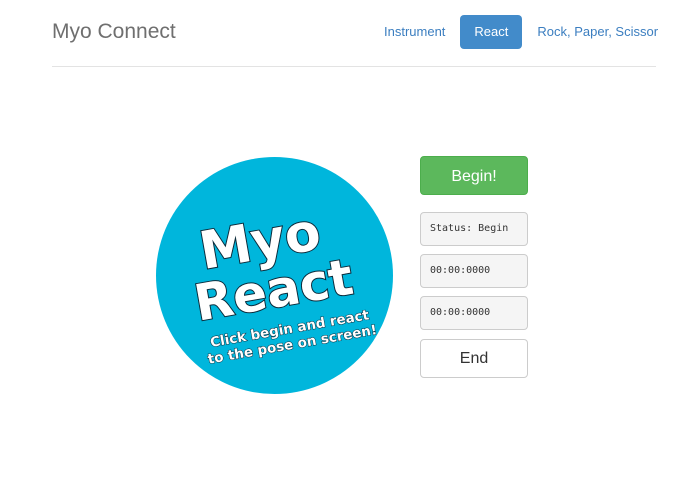 Image resolution: width=695 pixels, height=494 pixels. I want to click on nav-react: React, so click(491, 32).